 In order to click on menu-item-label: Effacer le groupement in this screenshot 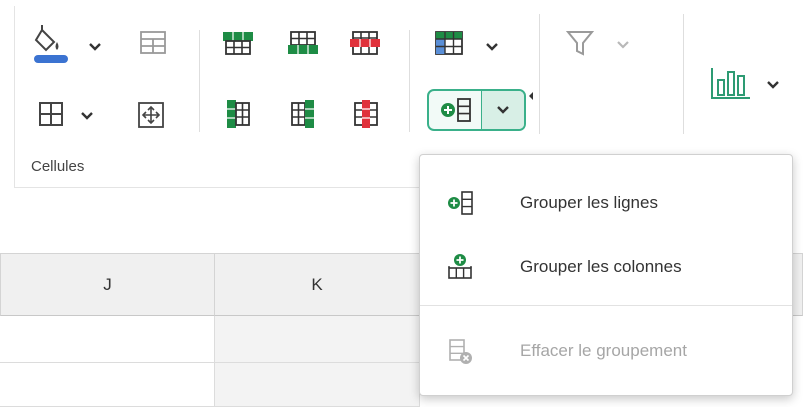, I will do `click(603, 350)`.